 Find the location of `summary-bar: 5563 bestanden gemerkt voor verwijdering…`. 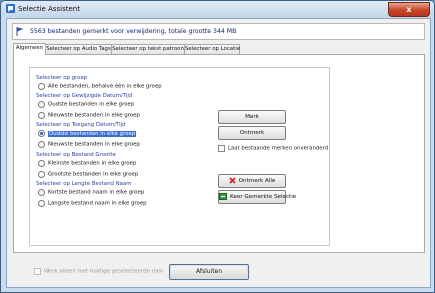

summary-bar: 5563 bestanden gemerkt voor verwijdering… is located at coordinates (218, 31).